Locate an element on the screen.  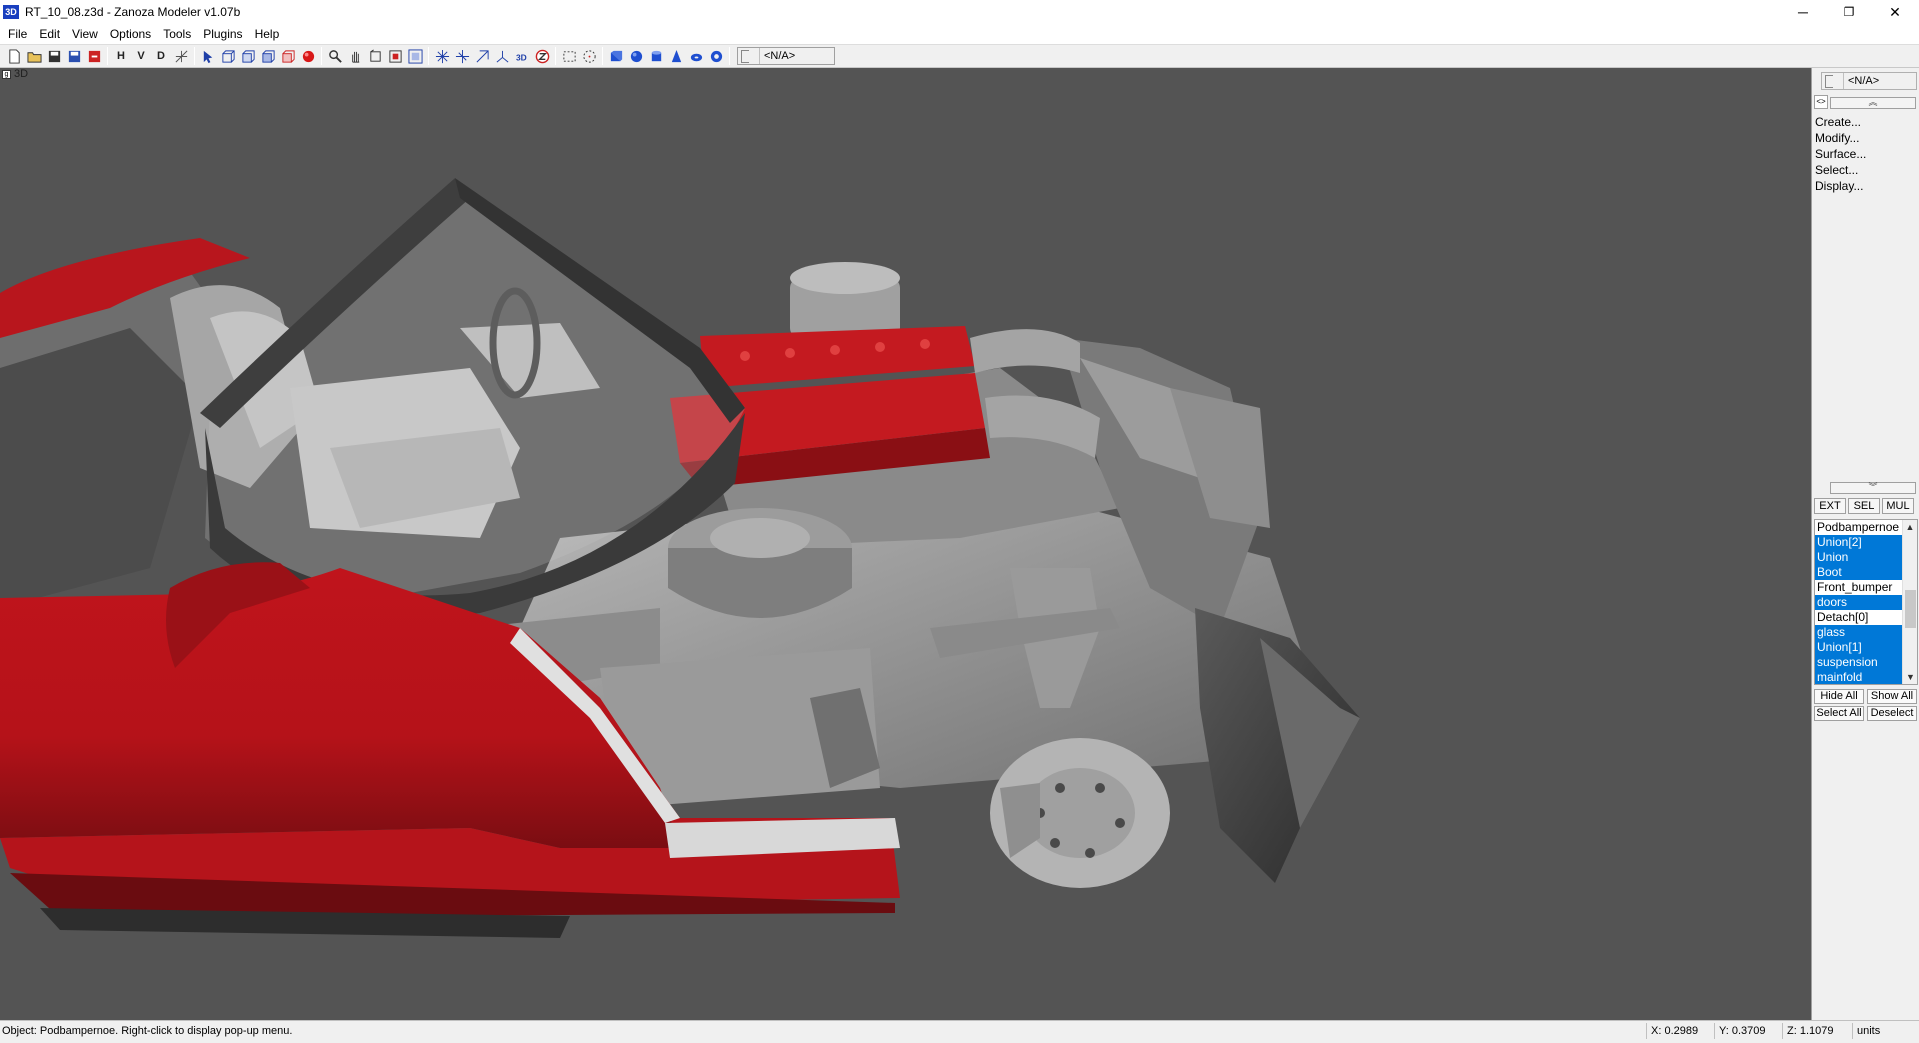
zoom-extents-icon is located at coordinates (395, 56).